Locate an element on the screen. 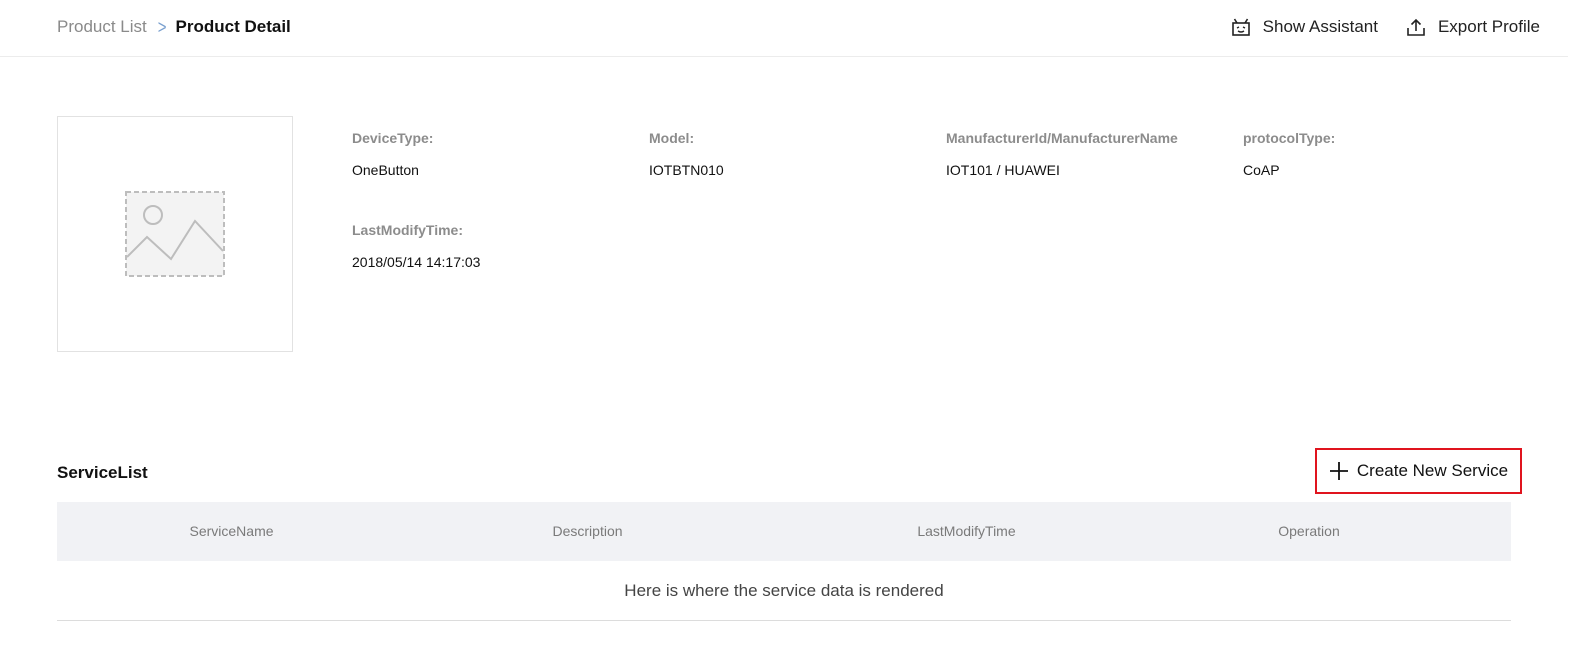  product-image is located at coordinates (175, 234).